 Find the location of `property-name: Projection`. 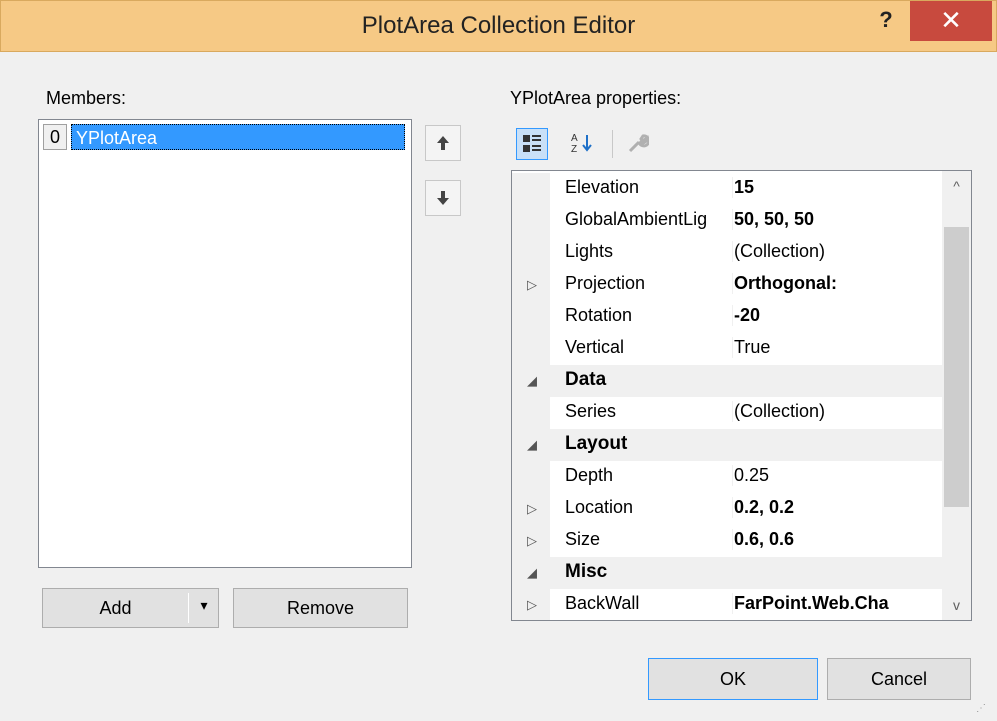

property-name: Projection is located at coordinates (605, 283).